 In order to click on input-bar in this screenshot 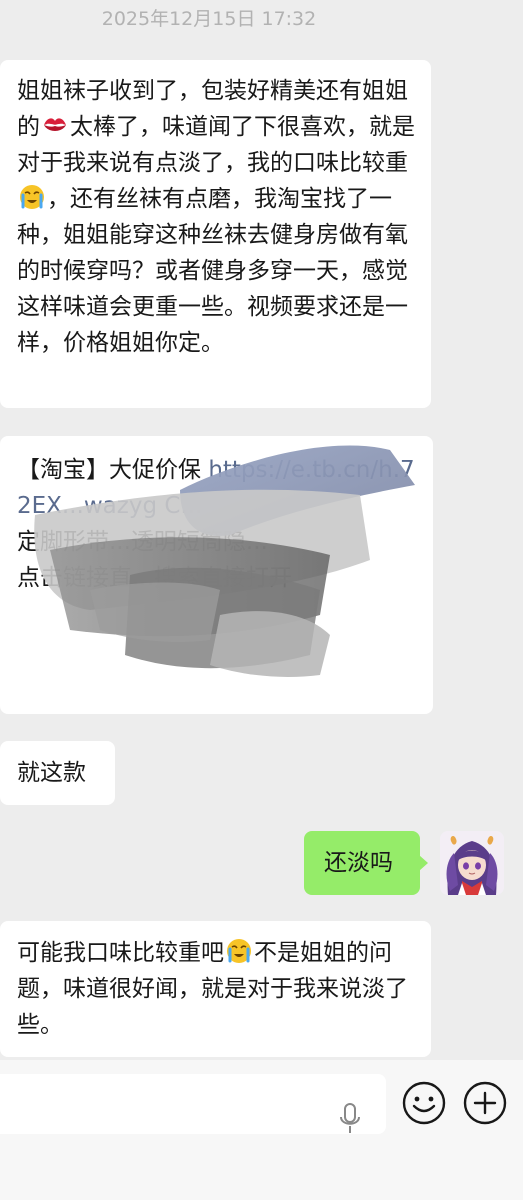, I will do `click(261, 1130)`.